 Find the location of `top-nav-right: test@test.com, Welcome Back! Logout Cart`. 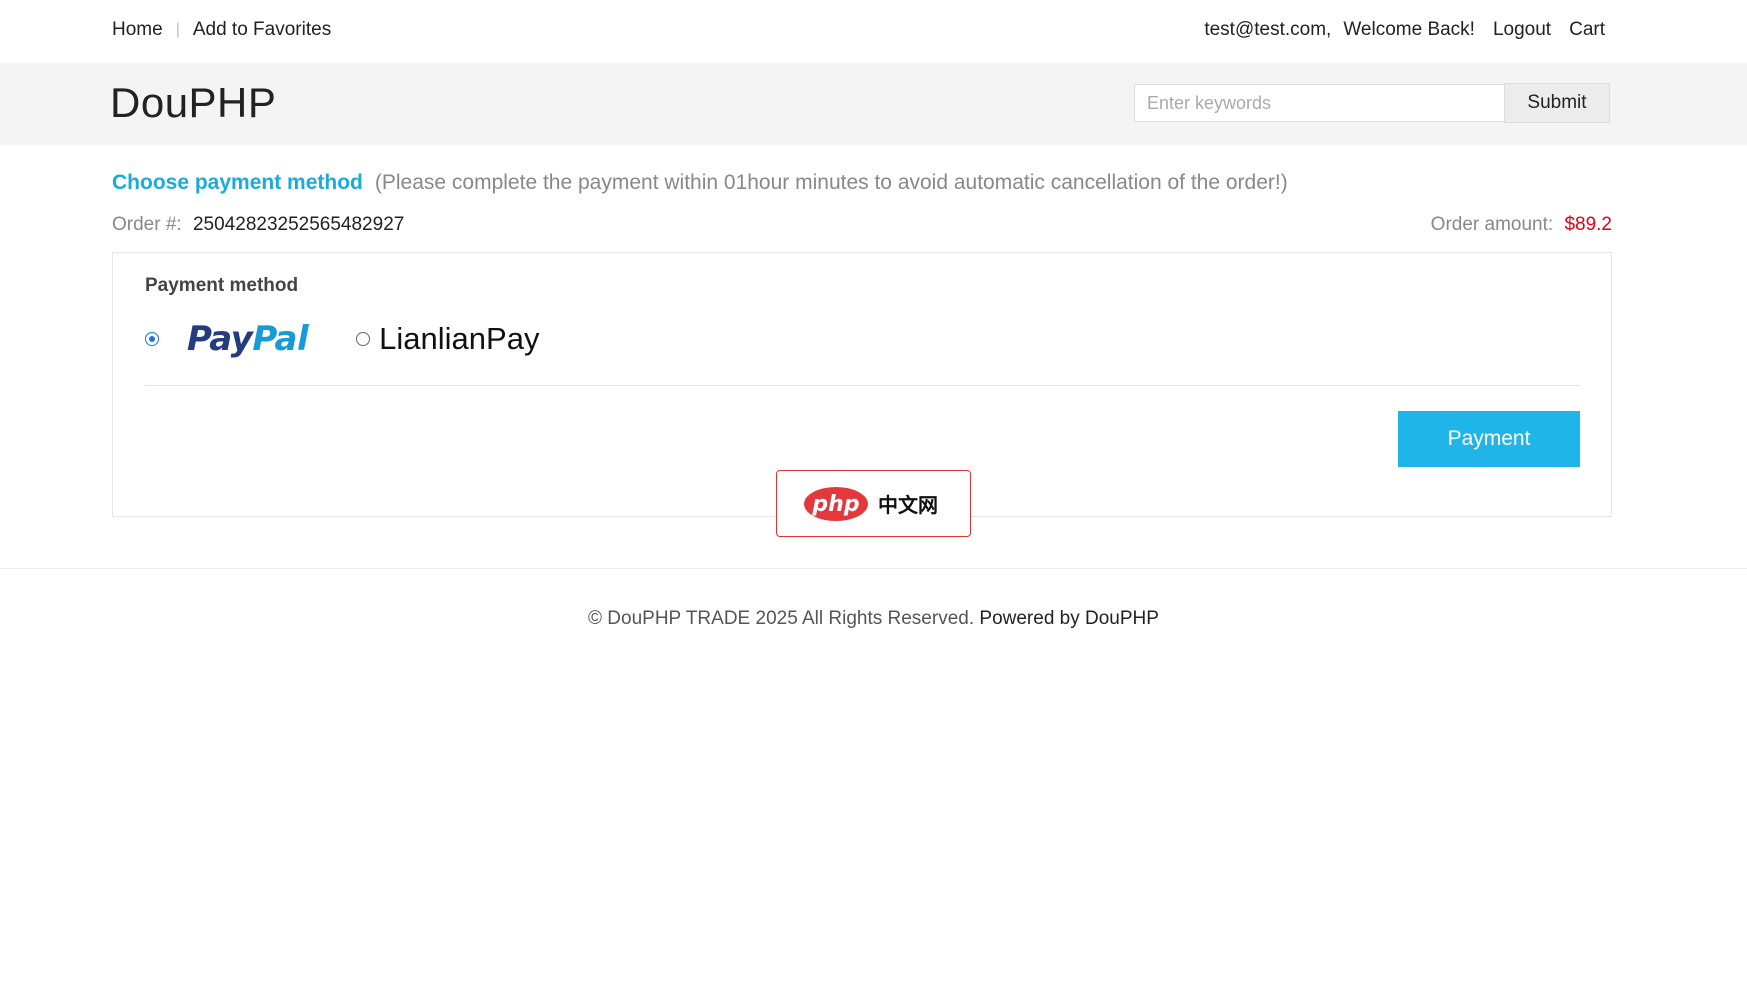

top-nav-right: test@test.com, Welcome Back! Logout Cart is located at coordinates (1404, 30).